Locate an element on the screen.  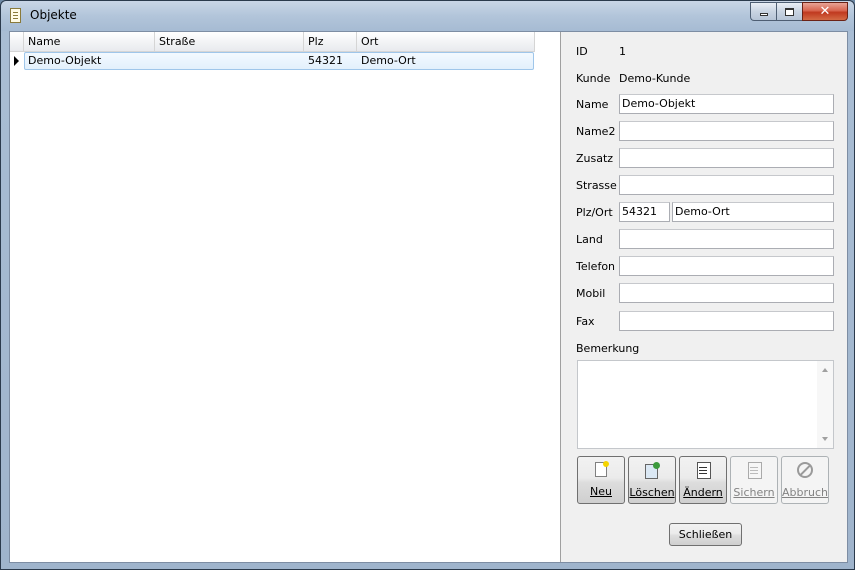
edit-document-icon is located at coordinates (703, 470).